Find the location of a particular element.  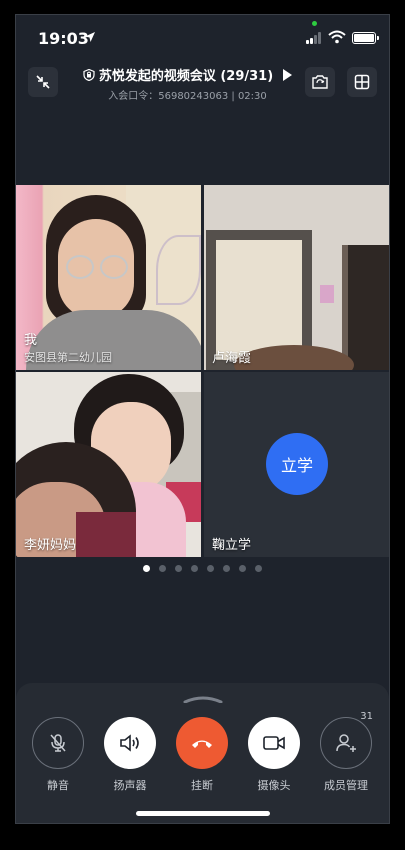

member-count-badge: 31 is located at coordinates (366, 716).